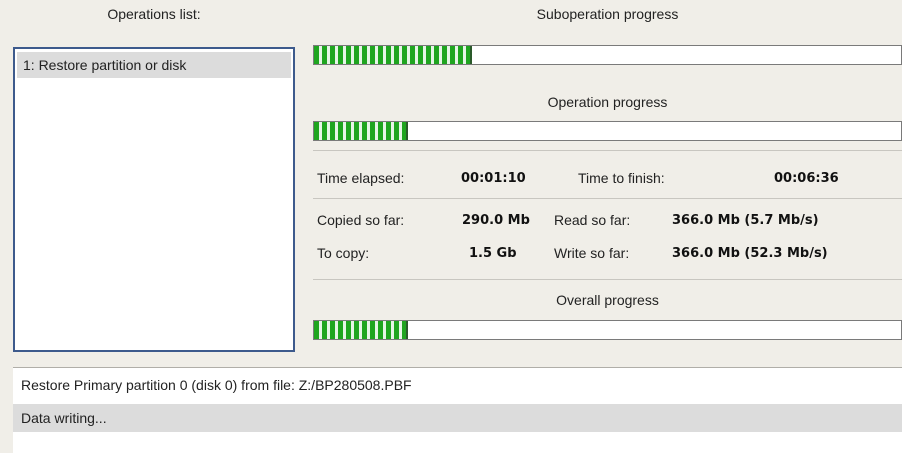 The width and height of the screenshot is (902, 453). I want to click on suboperation-progress-fill, so click(393, 55).